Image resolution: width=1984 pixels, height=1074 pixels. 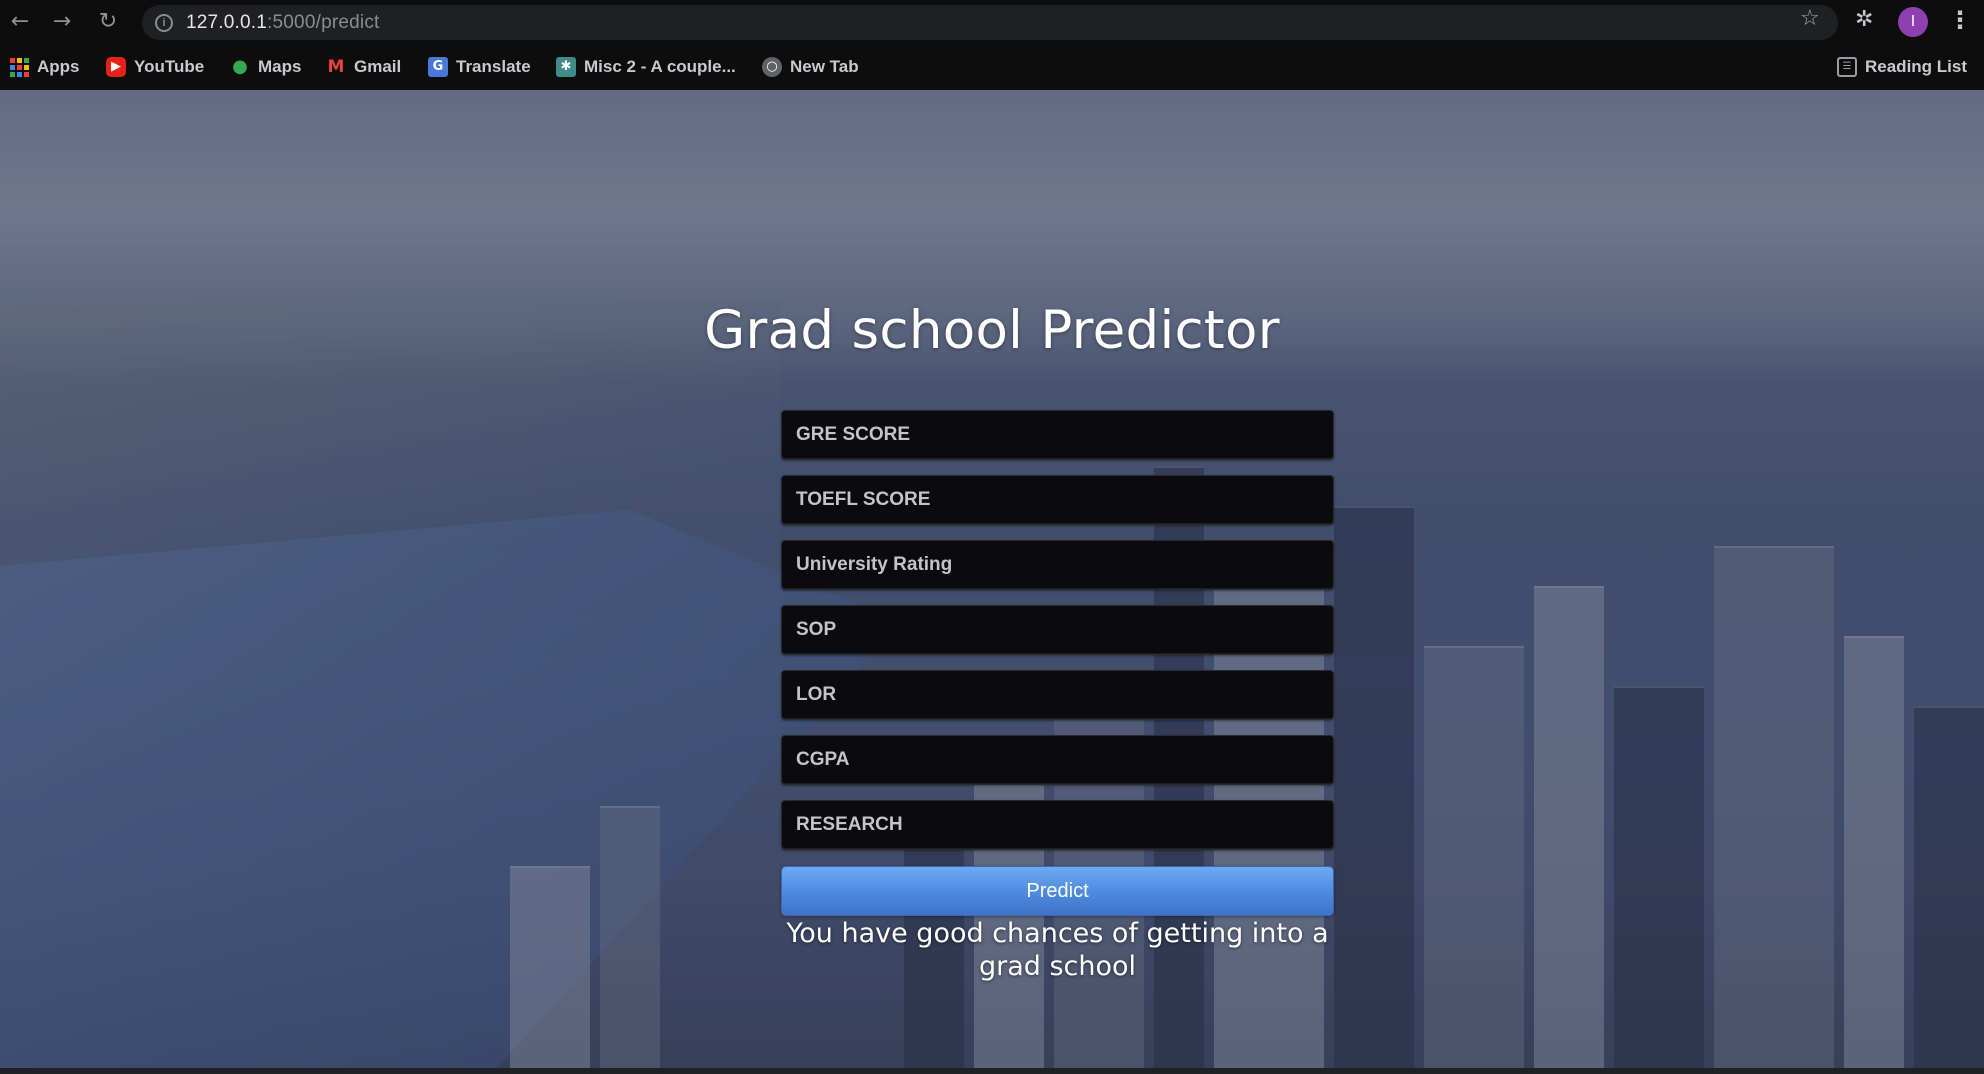 What do you see at coordinates (1057, 695) in the screenshot?
I see `lor-input` at bounding box center [1057, 695].